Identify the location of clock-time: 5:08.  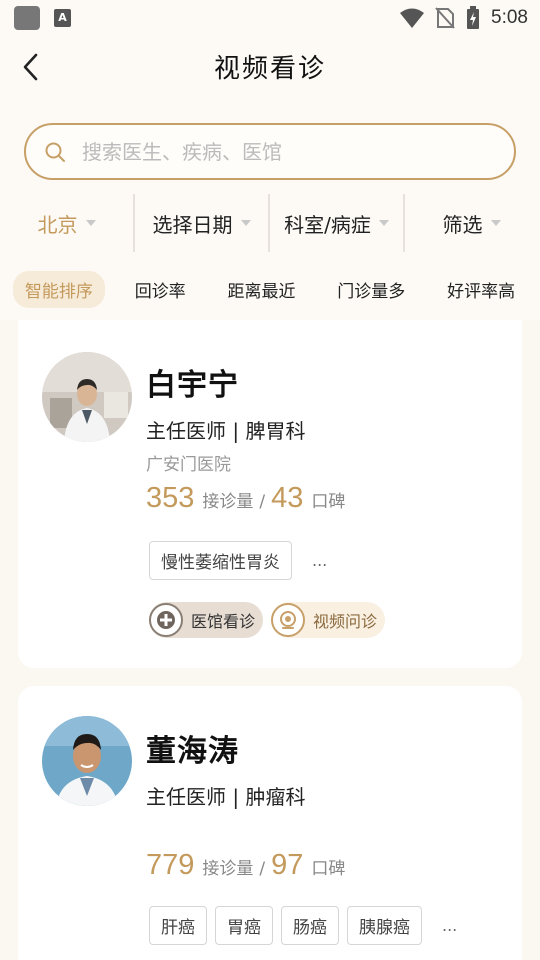
(509, 17).